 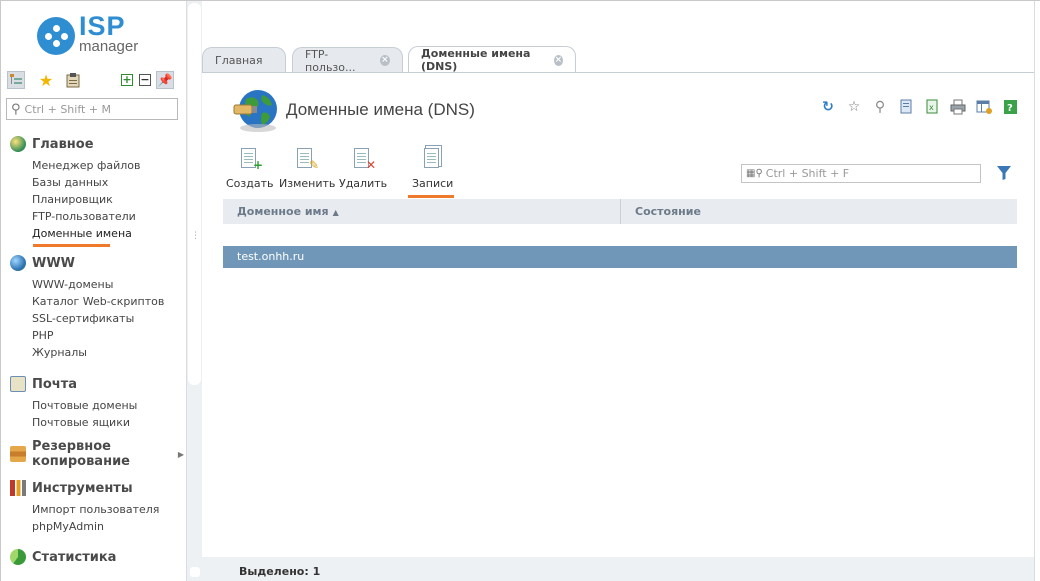 I want to click on sort-ascending-icon: ▲, so click(x=335, y=212).